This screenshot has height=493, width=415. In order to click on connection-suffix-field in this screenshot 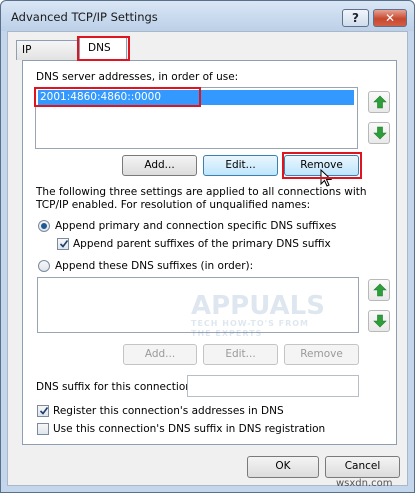, I will do `click(273, 386)`.